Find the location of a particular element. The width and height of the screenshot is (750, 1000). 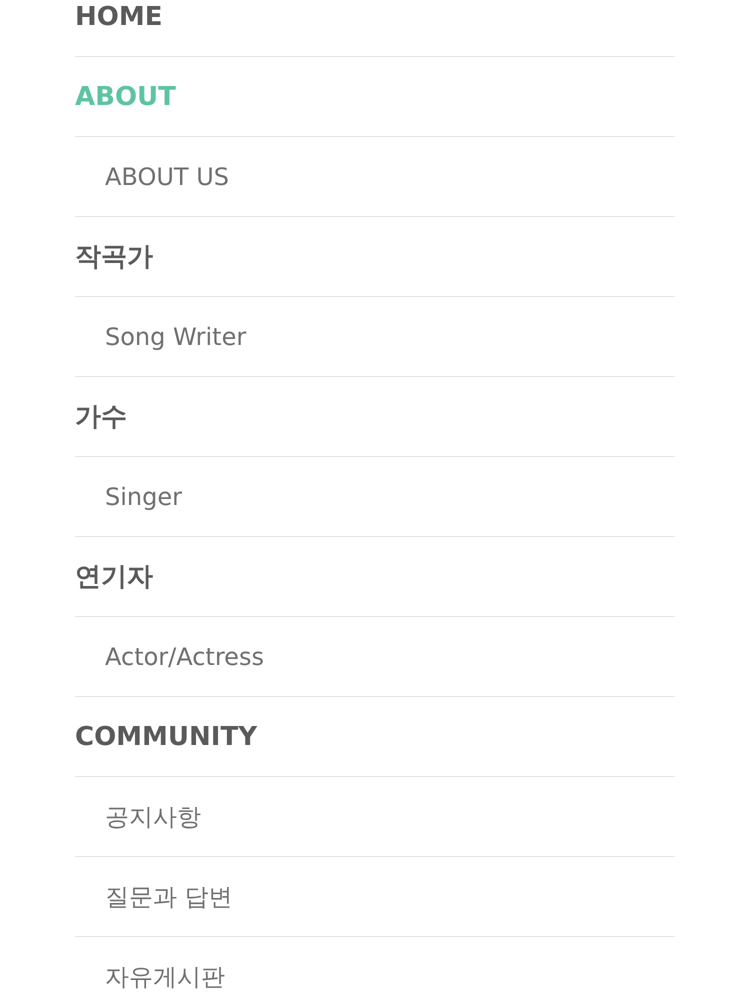

menu-link: 작곡가 is located at coordinates (114, 256).